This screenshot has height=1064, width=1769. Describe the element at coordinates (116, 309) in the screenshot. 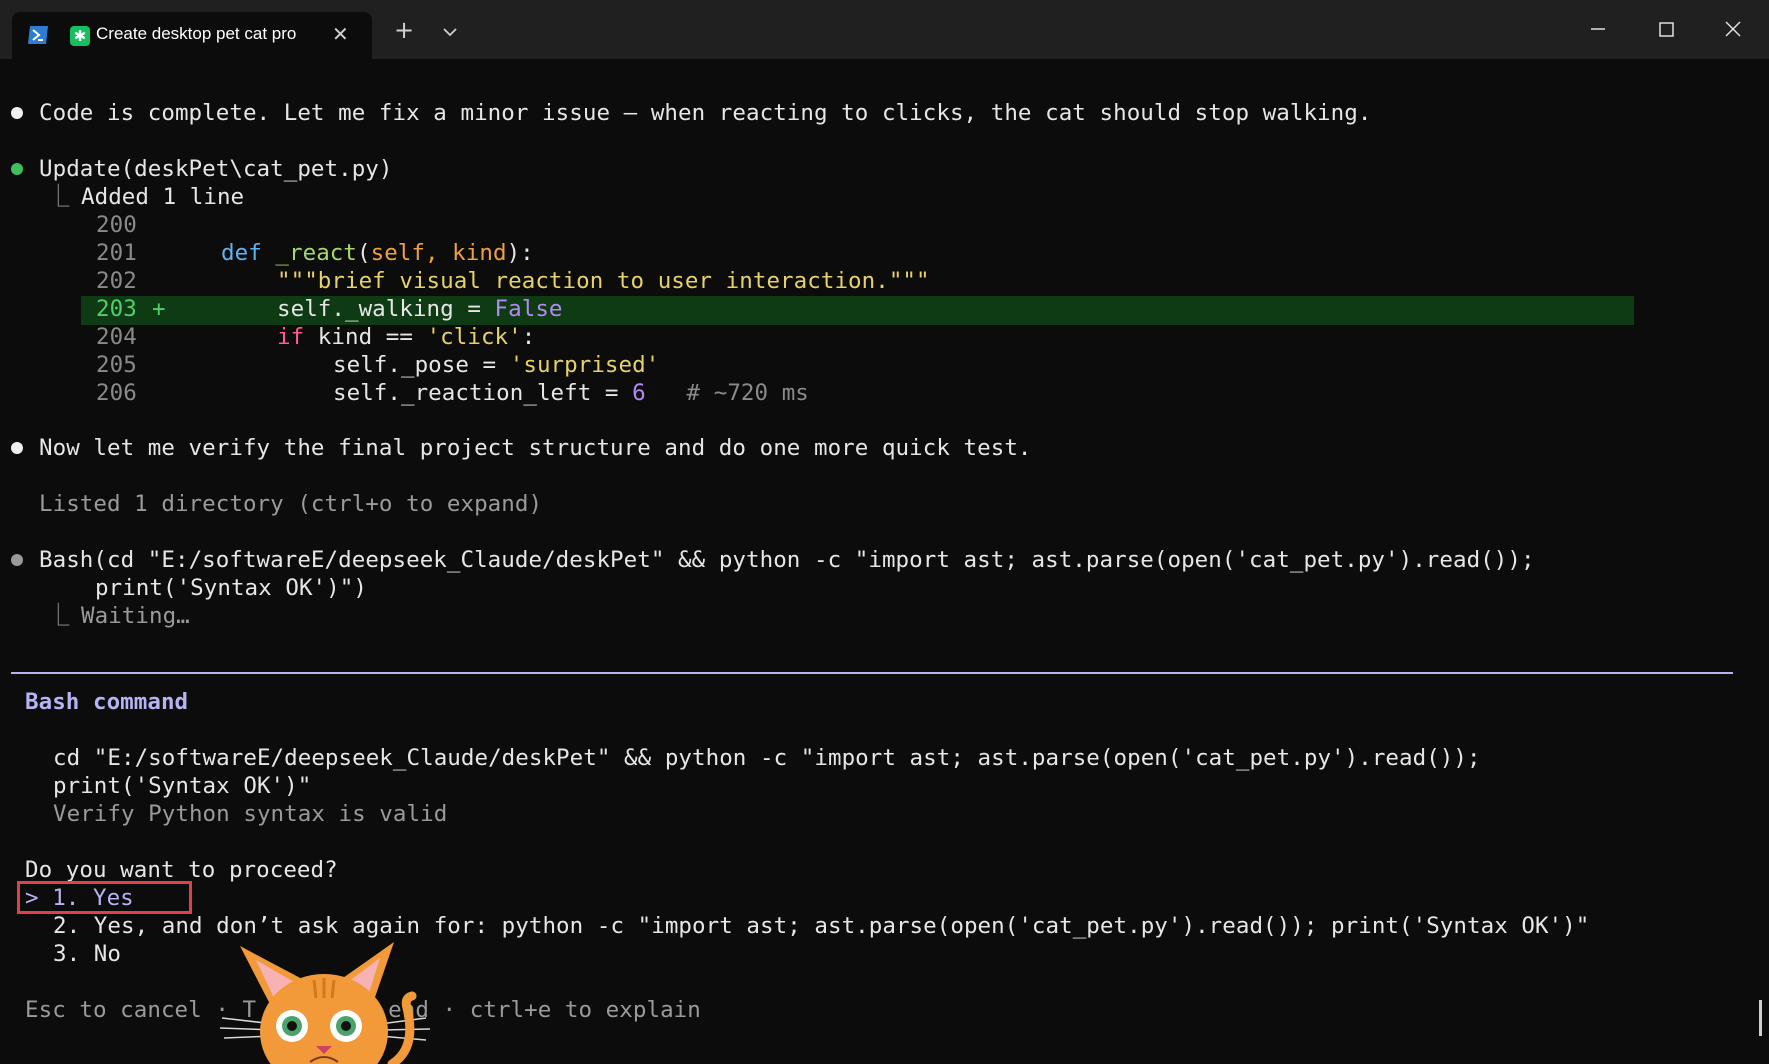

I see `line-number-added: 203` at that location.